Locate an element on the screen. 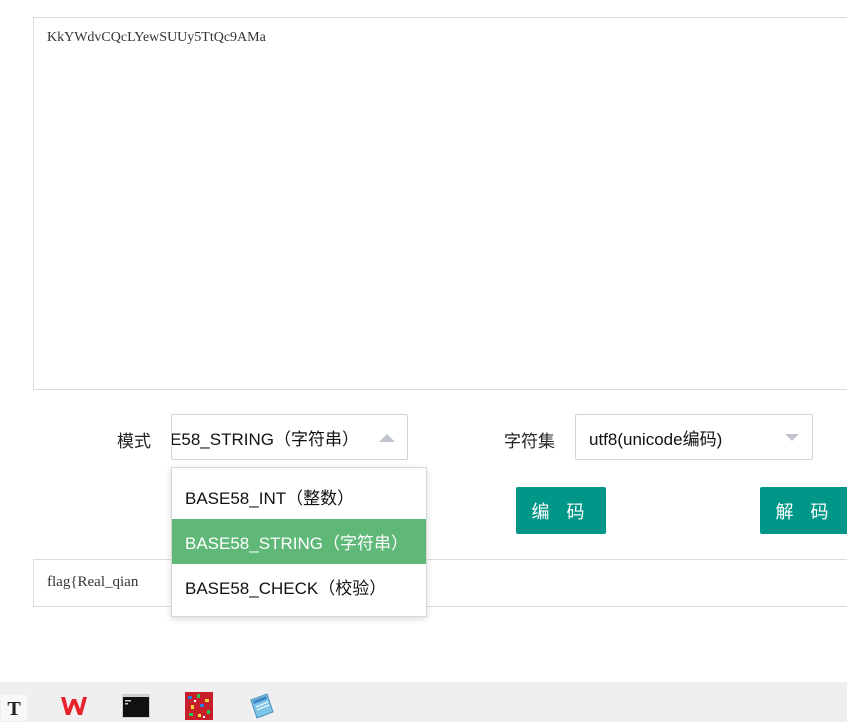 The image size is (847, 722). charset-select-value: utf8(unicode编码) is located at coordinates (656, 439).